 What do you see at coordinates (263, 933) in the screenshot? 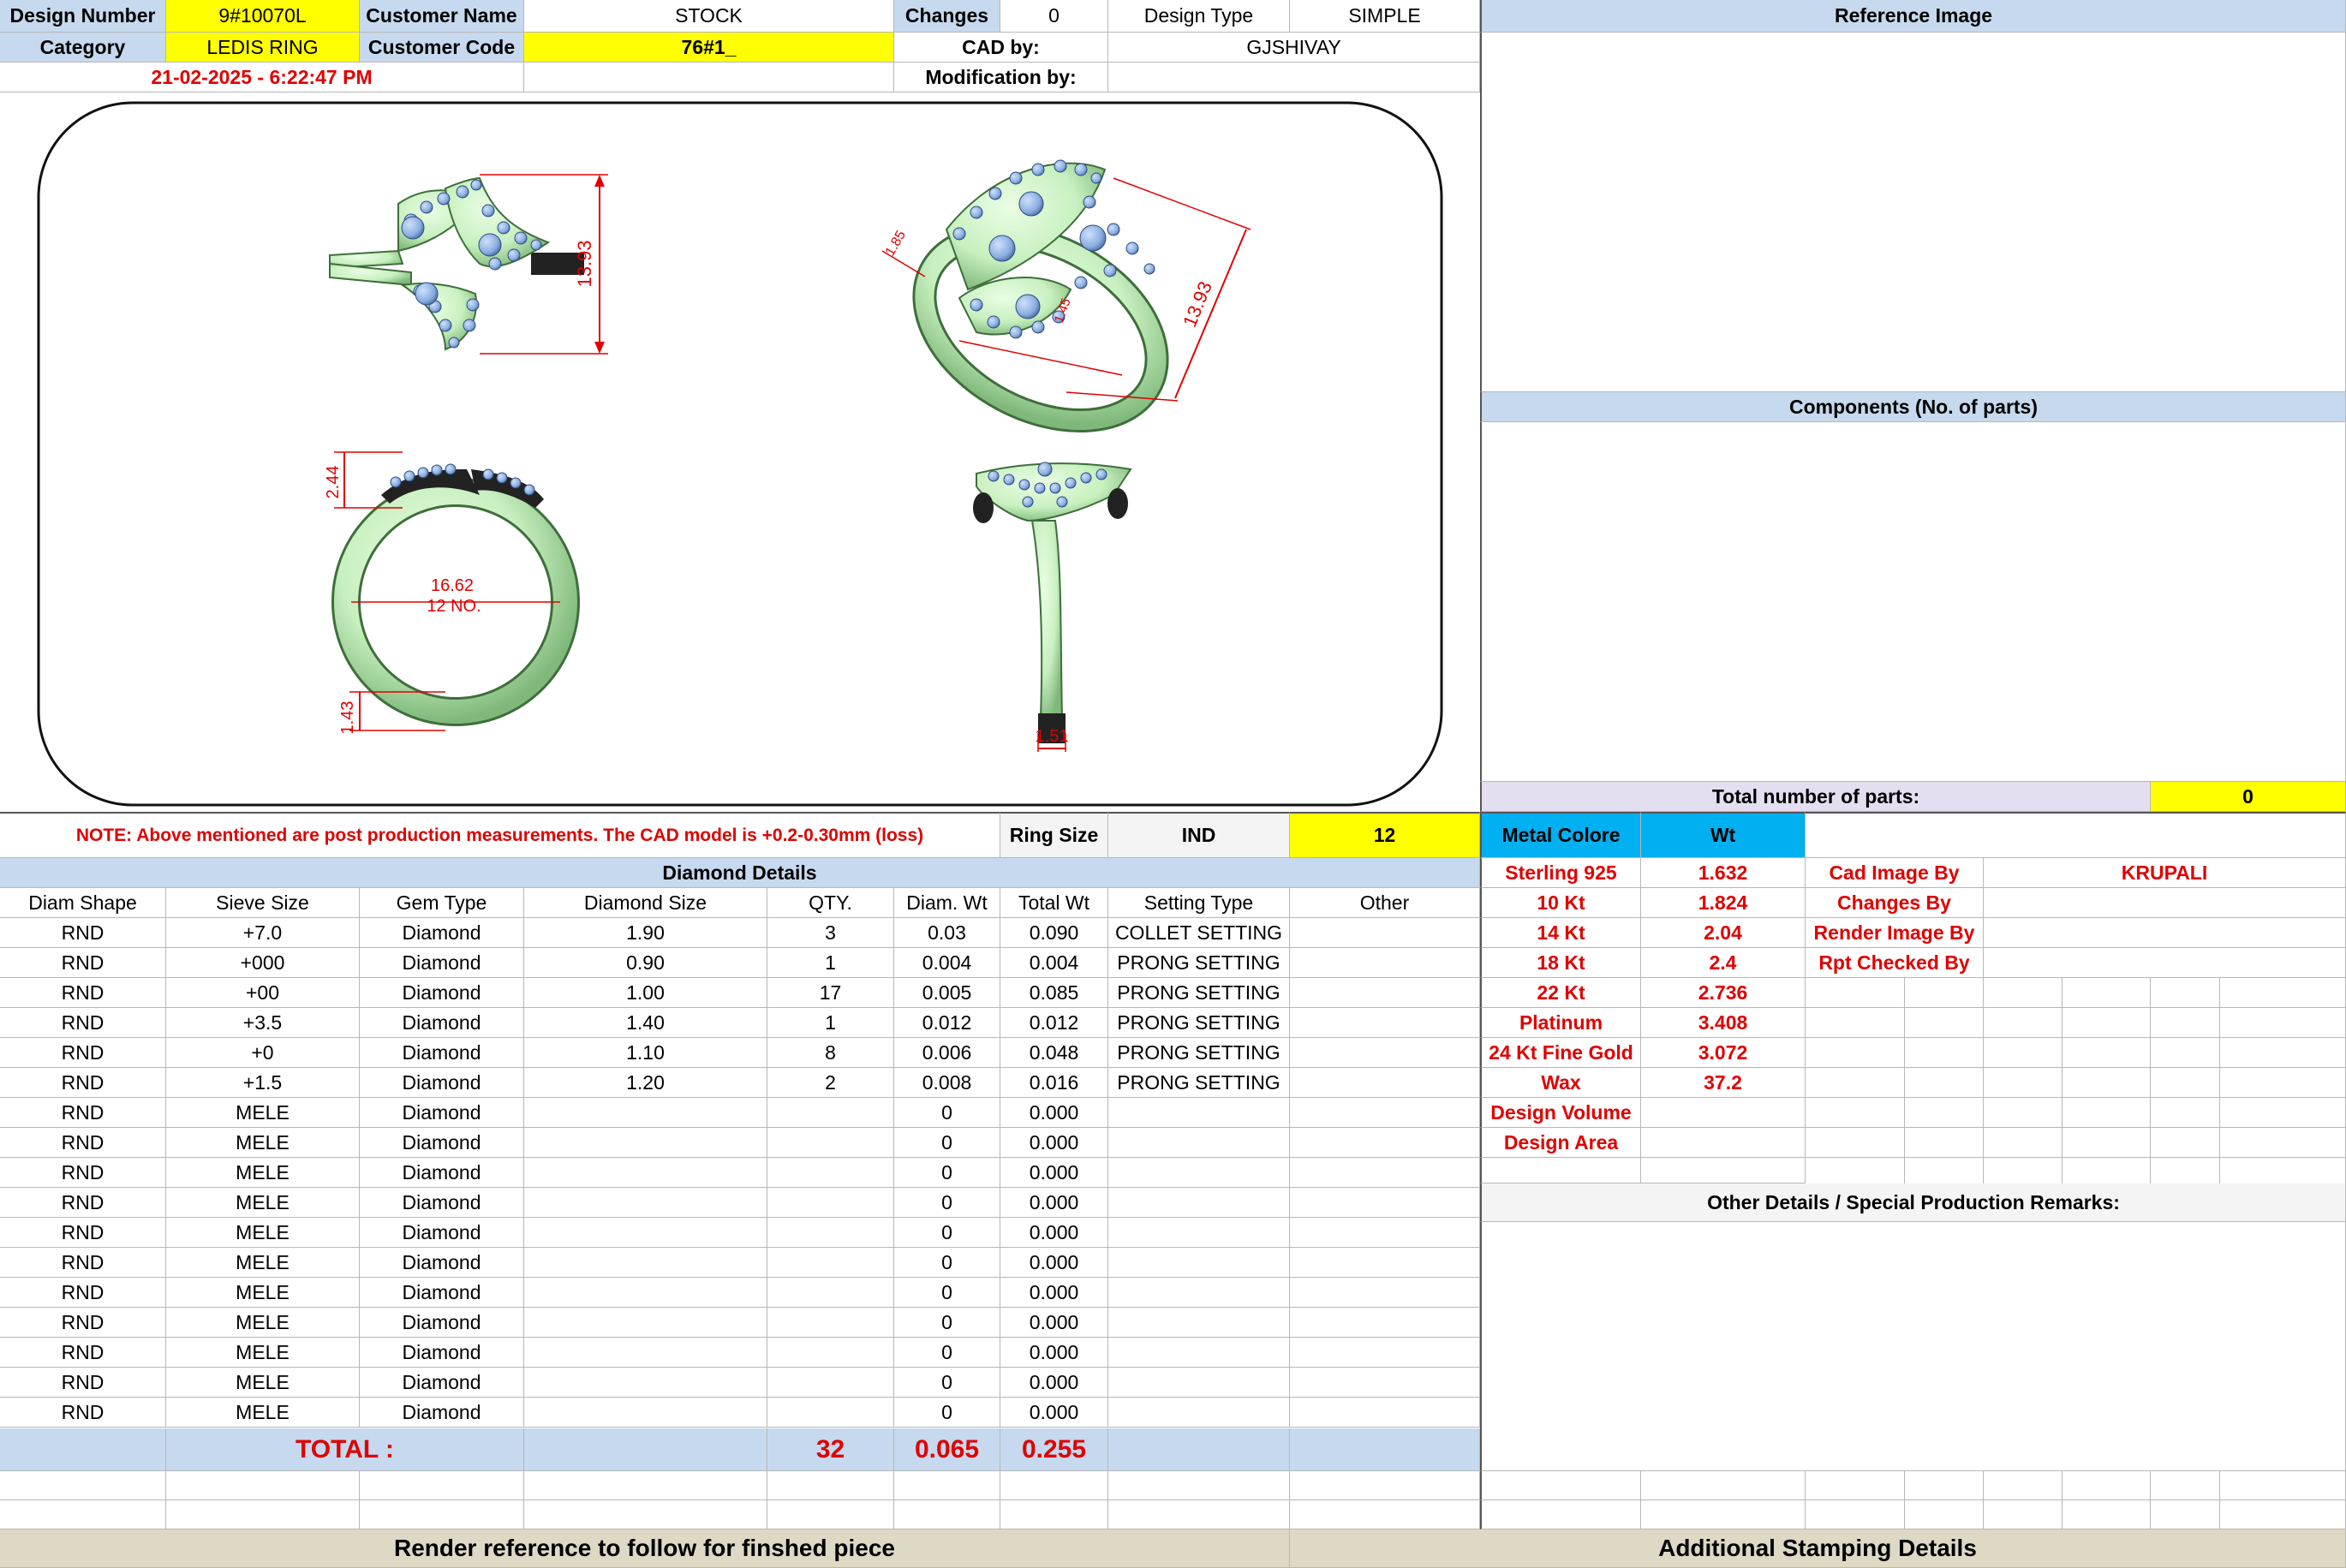
I see `diamond-cell-sieve-size: +7.0` at bounding box center [263, 933].